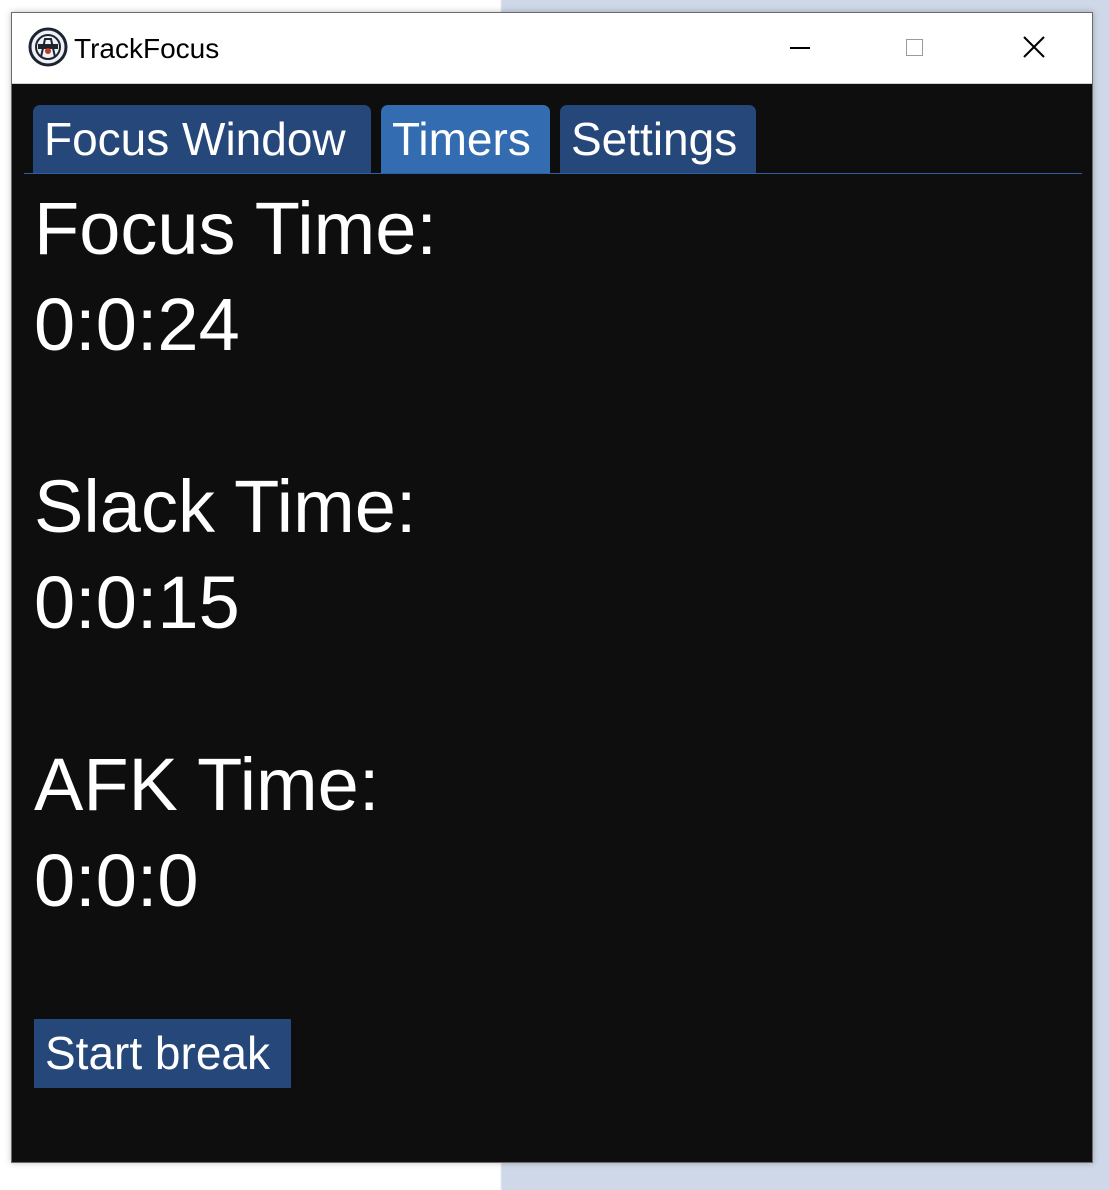  I want to click on maximize-icon, so click(914, 47).